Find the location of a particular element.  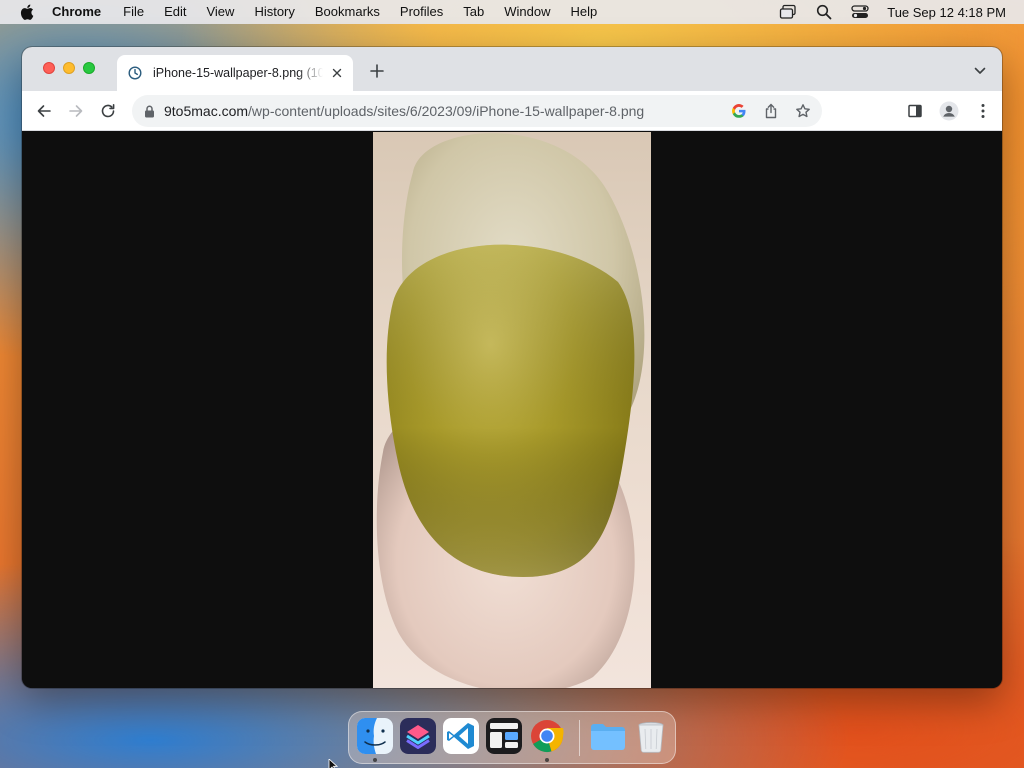

menu-file: File is located at coordinates (133, 12).